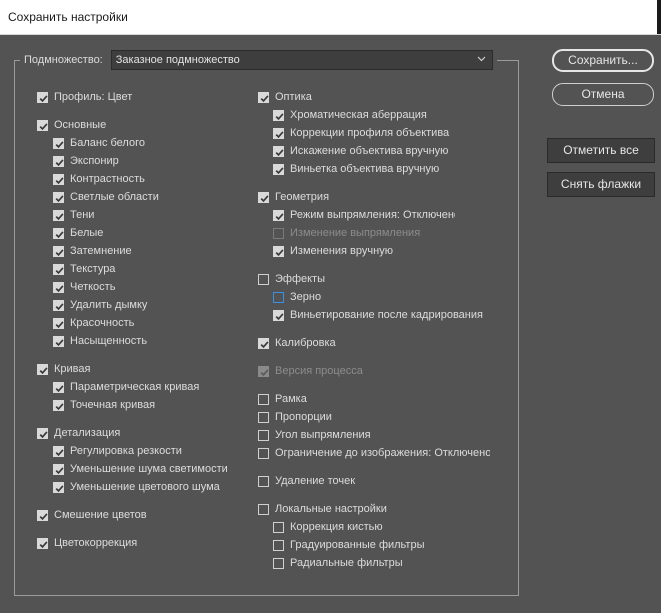  What do you see at coordinates (87, 543) in the screenshot?
I see `checkbox-color-grading: Цветокоррекция` at bounding box center [87, 543].